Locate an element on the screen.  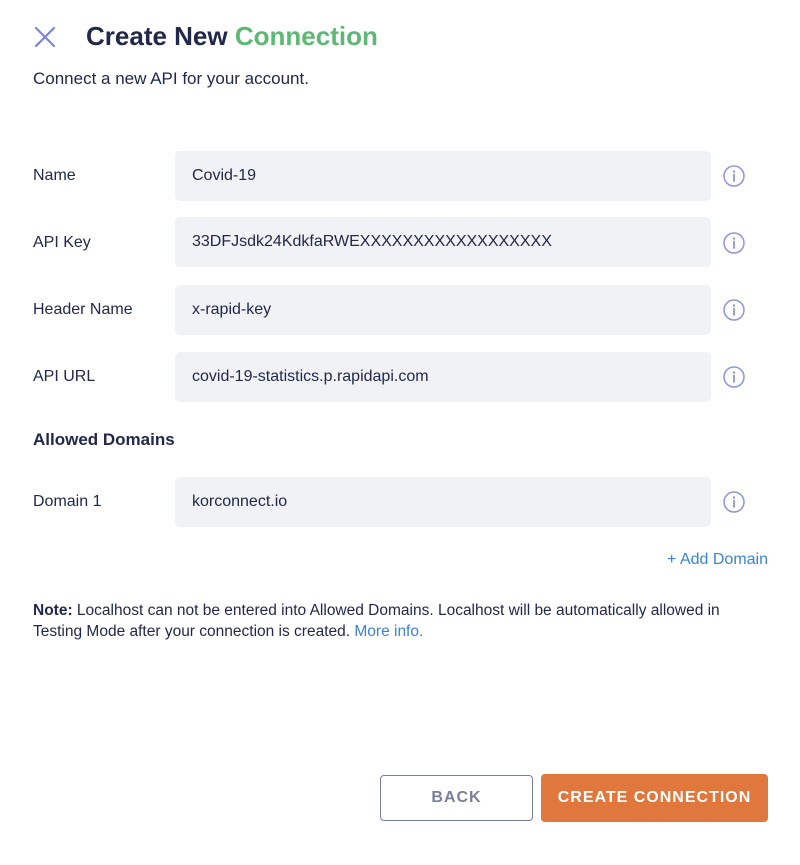
name-label: Name is located at coordinates (54, 175).